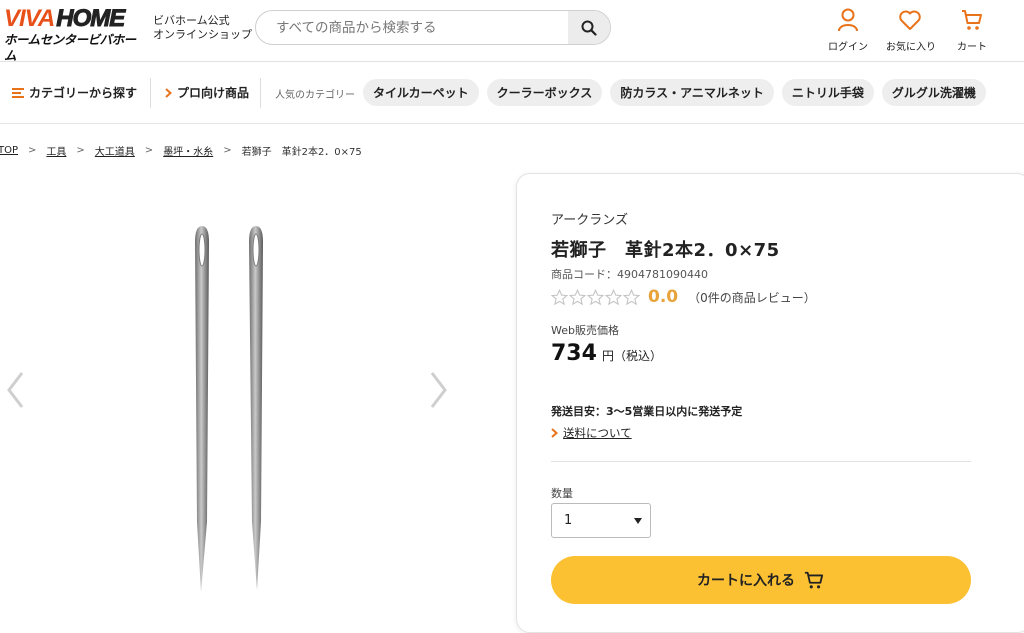 Image resolution: width=1024 pixels, height=633 pixels. Describe the element at coordinates (207, 92) in the screenshot. I see `pro-products-link: プロ向け商品` at that location.